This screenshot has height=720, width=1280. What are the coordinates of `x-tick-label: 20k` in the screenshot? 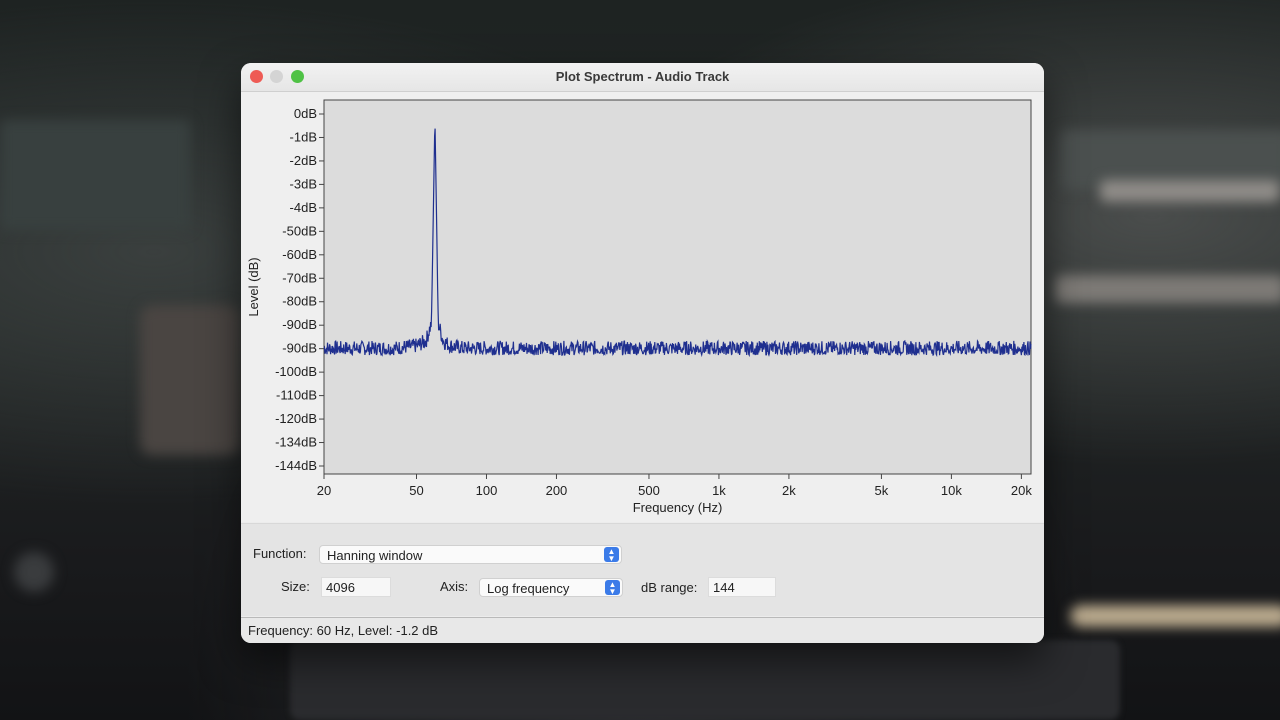 It's located at (1021, 490).